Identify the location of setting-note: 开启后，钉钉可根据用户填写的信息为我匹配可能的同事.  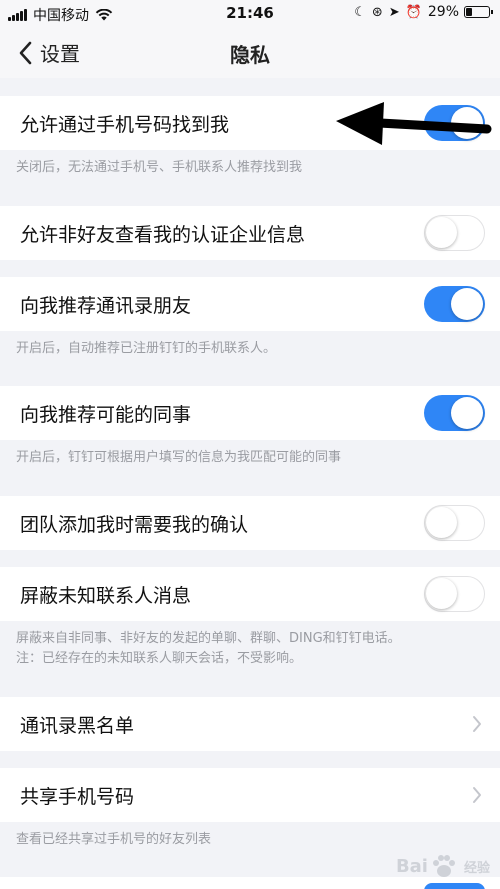
(179, 457).